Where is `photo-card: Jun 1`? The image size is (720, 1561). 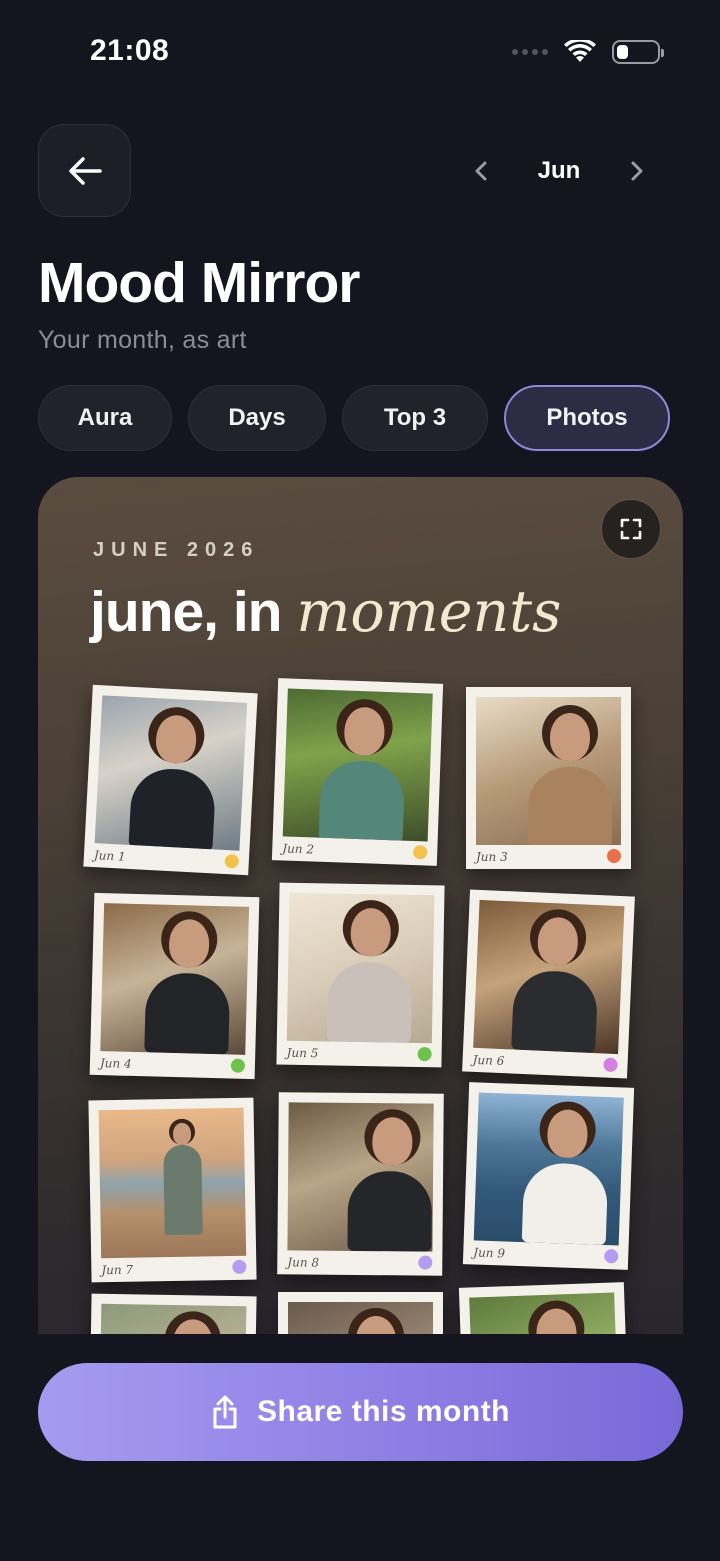
photo-card: Jun 1 is located at coordinates (170, 780).